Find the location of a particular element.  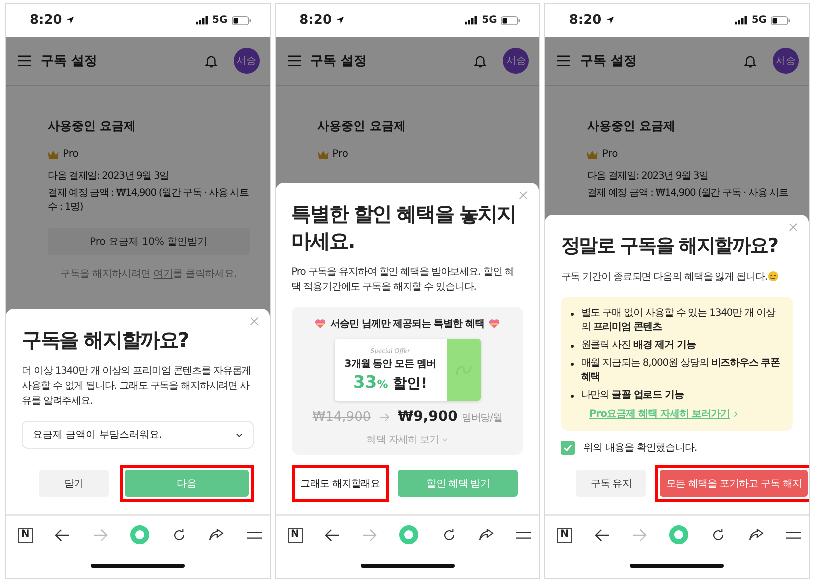

chevron-right-icon is located at coordinates (736, 414).